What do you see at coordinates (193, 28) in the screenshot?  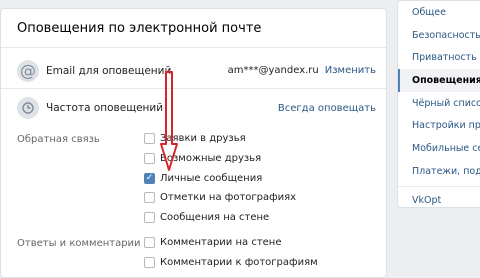 I see `panel-title: Оповещения по электронной почте` at bounding box center [193, 28].